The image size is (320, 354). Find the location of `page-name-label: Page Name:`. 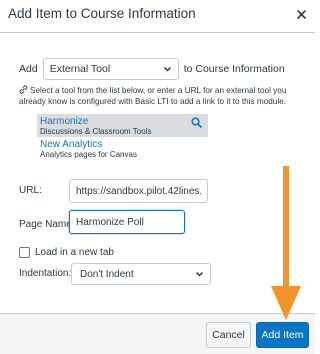

page-name-label: Page Name: is located at coordinates (47, 224).